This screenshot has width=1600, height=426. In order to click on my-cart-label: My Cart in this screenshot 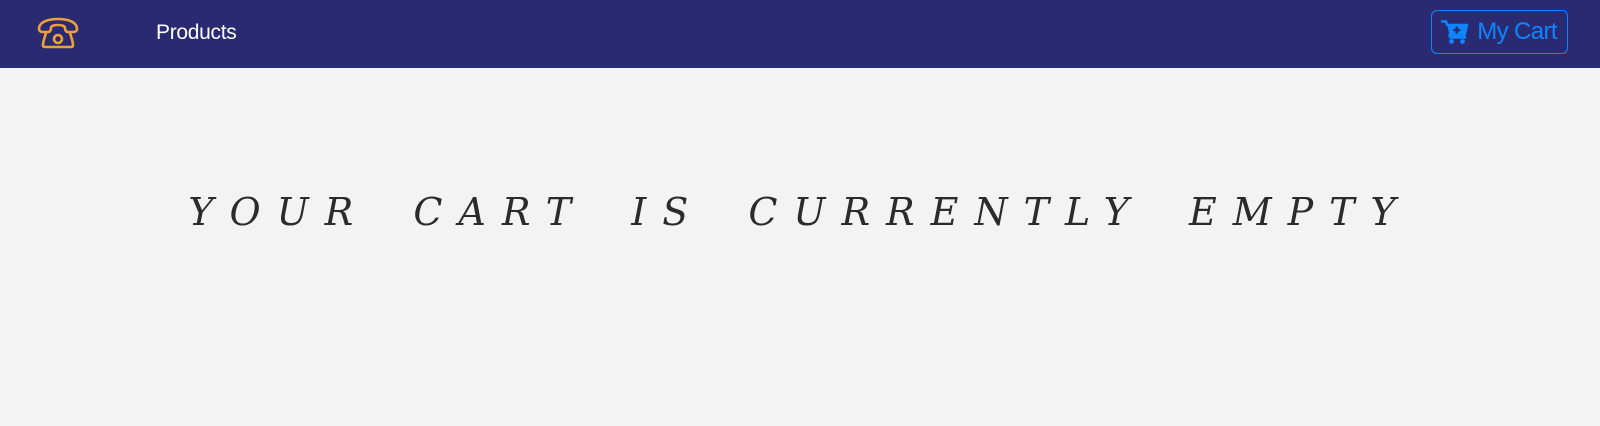, I will do `click(1517, 31)`.